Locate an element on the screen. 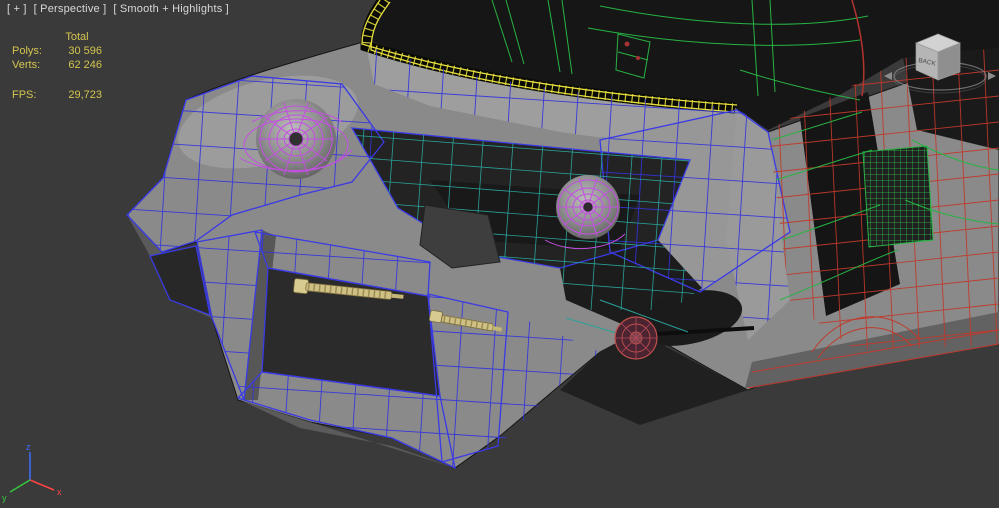  axis-z-label: z is located at coordinates (28, 447).